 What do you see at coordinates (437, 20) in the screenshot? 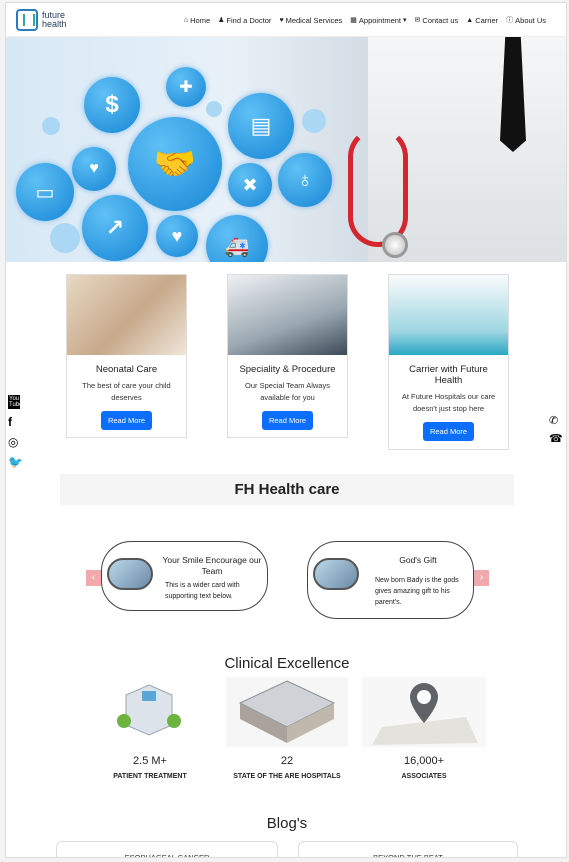
I see `nav-contact: ✉ Contact us` at bounding box center [437, 20].